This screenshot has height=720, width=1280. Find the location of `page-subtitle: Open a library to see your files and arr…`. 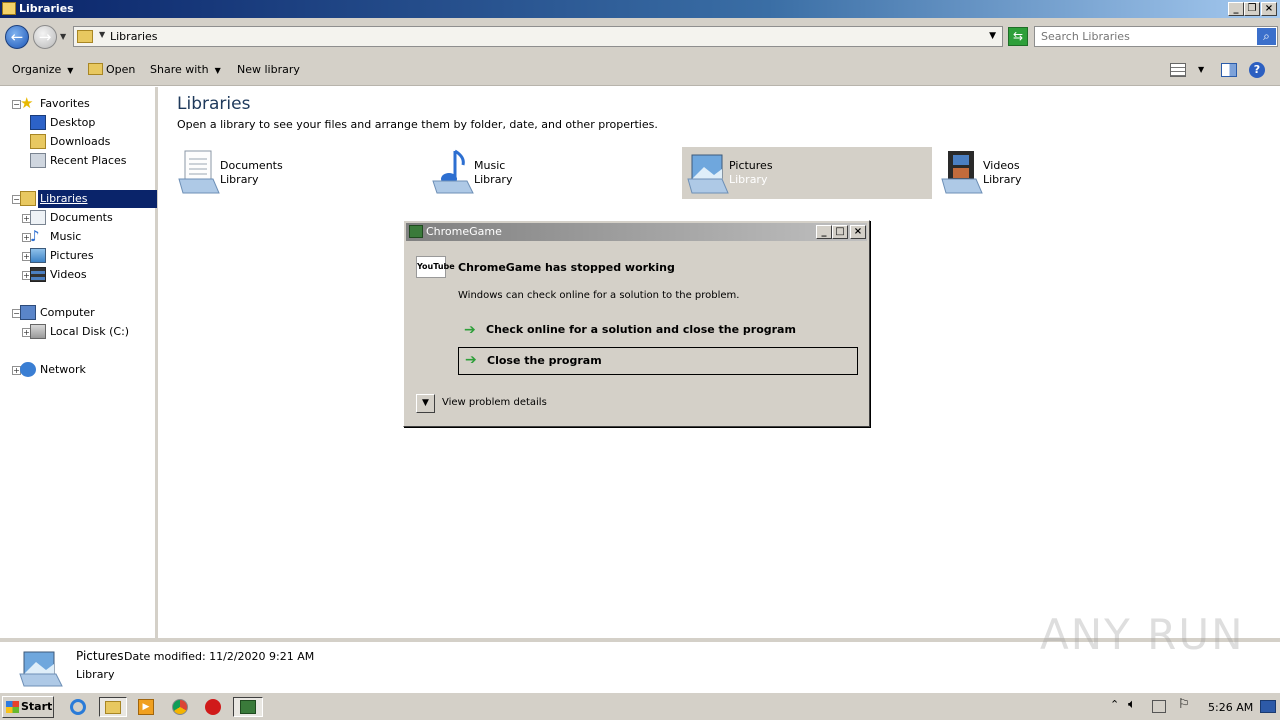

page-subtitle: Open a library to see your files and arr… is located at coordinates (417, 124).